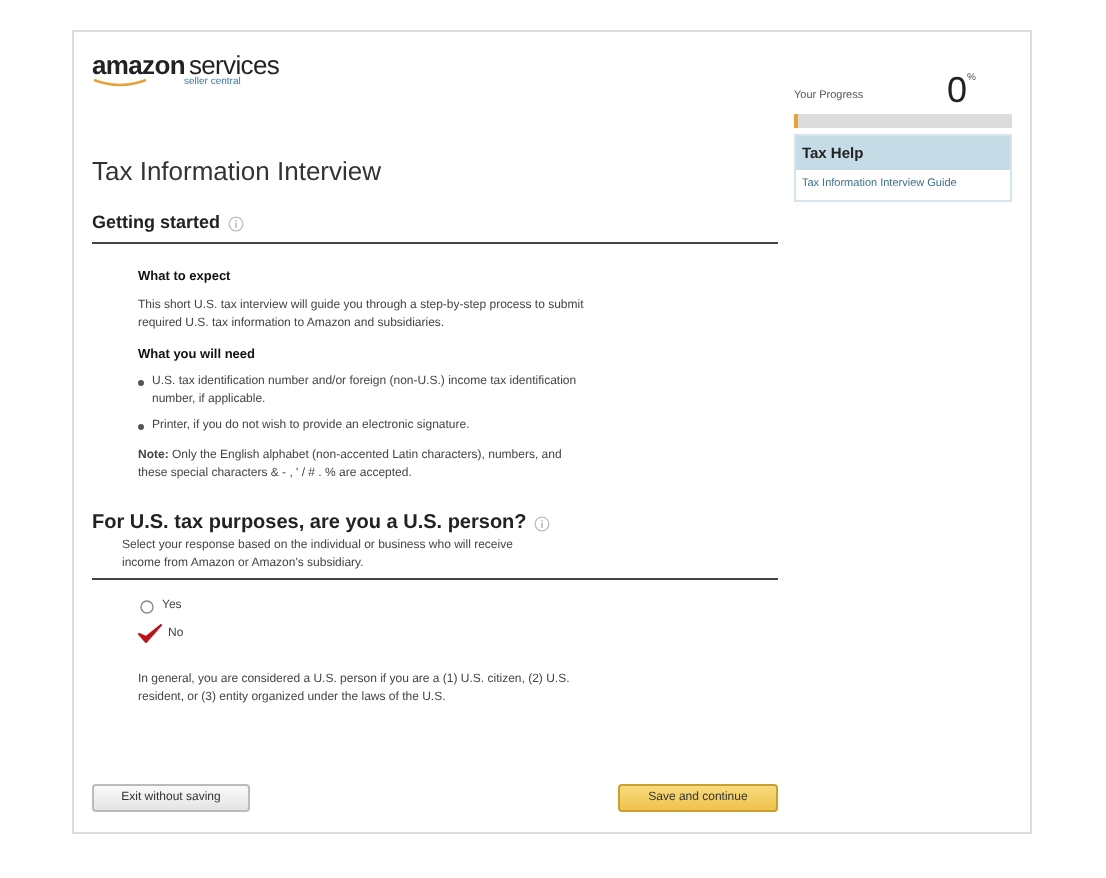 This screenshot has height=878, width=1106. What do you see at coordinates (309, 524) in the screenshot?
I see `question-heading: For U.S. tax purposes, are you a U.S. person?` at bounding box center [309, 524].